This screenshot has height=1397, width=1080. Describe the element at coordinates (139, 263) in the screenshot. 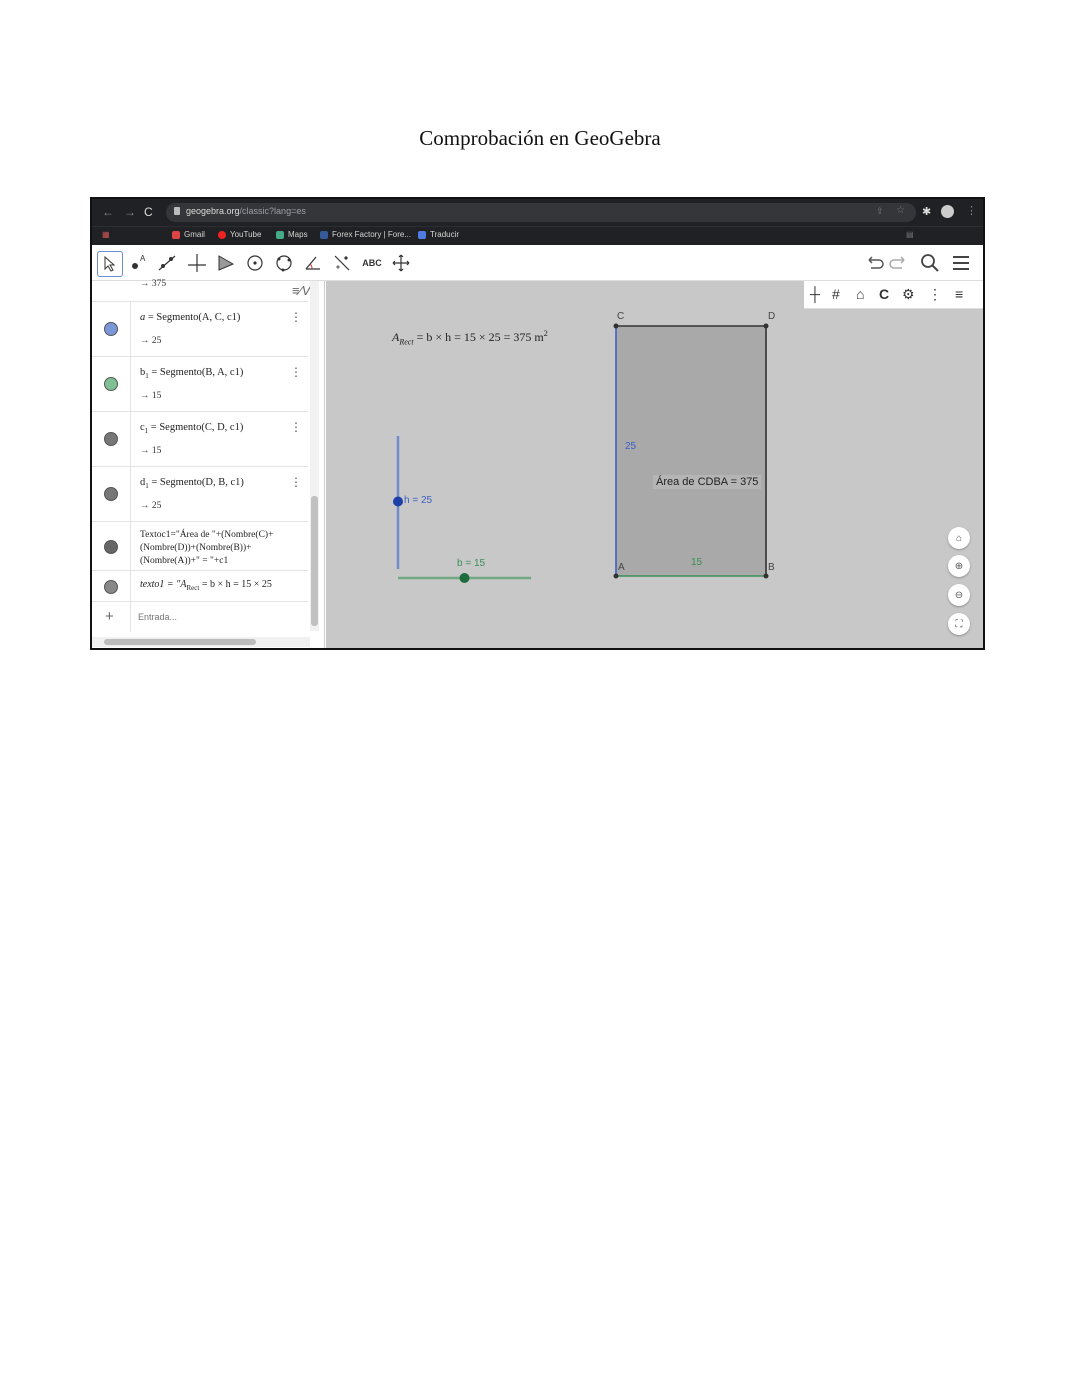

I see `point-tool-icon: A` at that location.